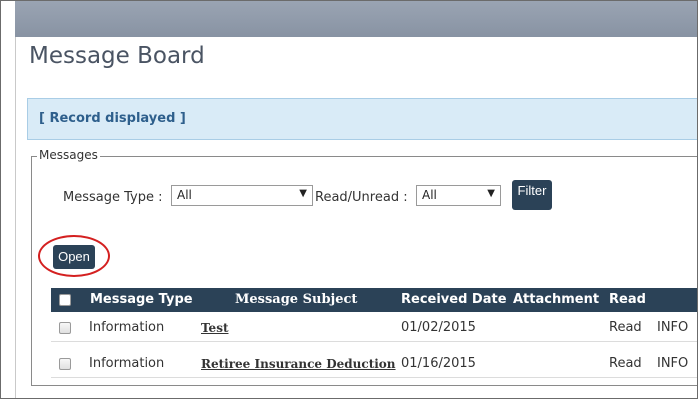 This screenshot has width=698, height=399. Describe the element at coordinates (362, 119) in the screenshot. I see `record-displayed-banner: [ Record displayed ]` at that location.